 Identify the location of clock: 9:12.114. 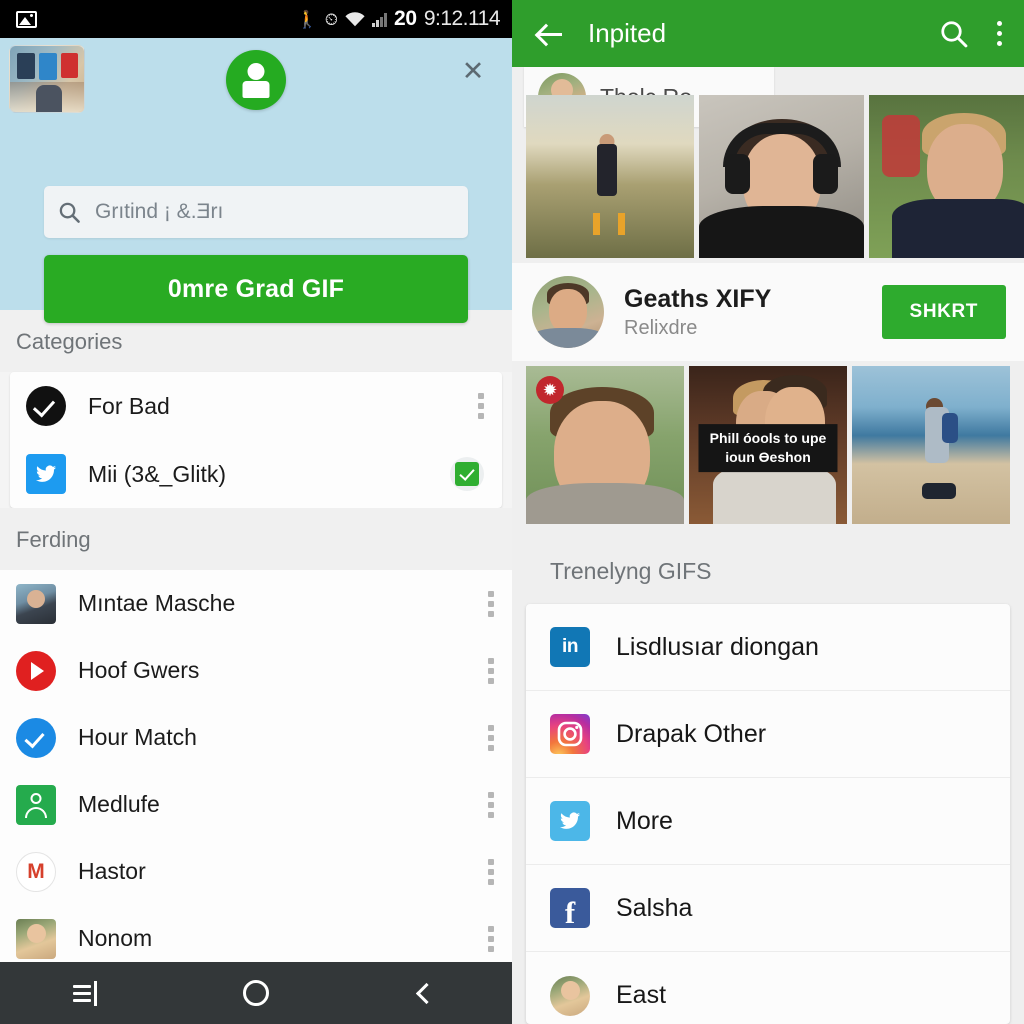
(462, 18).